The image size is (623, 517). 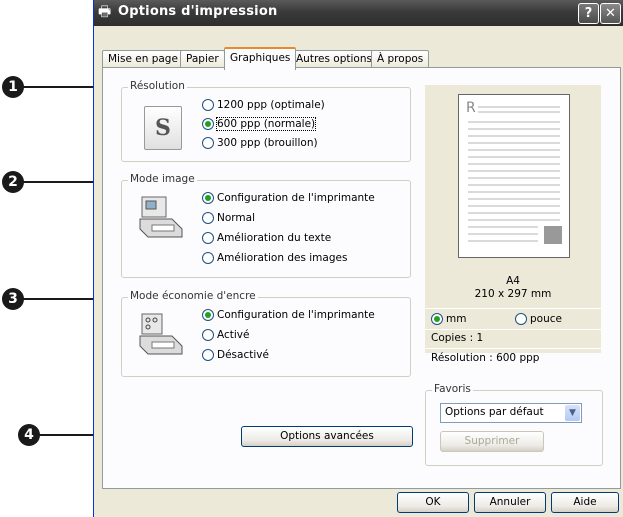 I want to click on callout-4: 4, so click(x=29, y=435).